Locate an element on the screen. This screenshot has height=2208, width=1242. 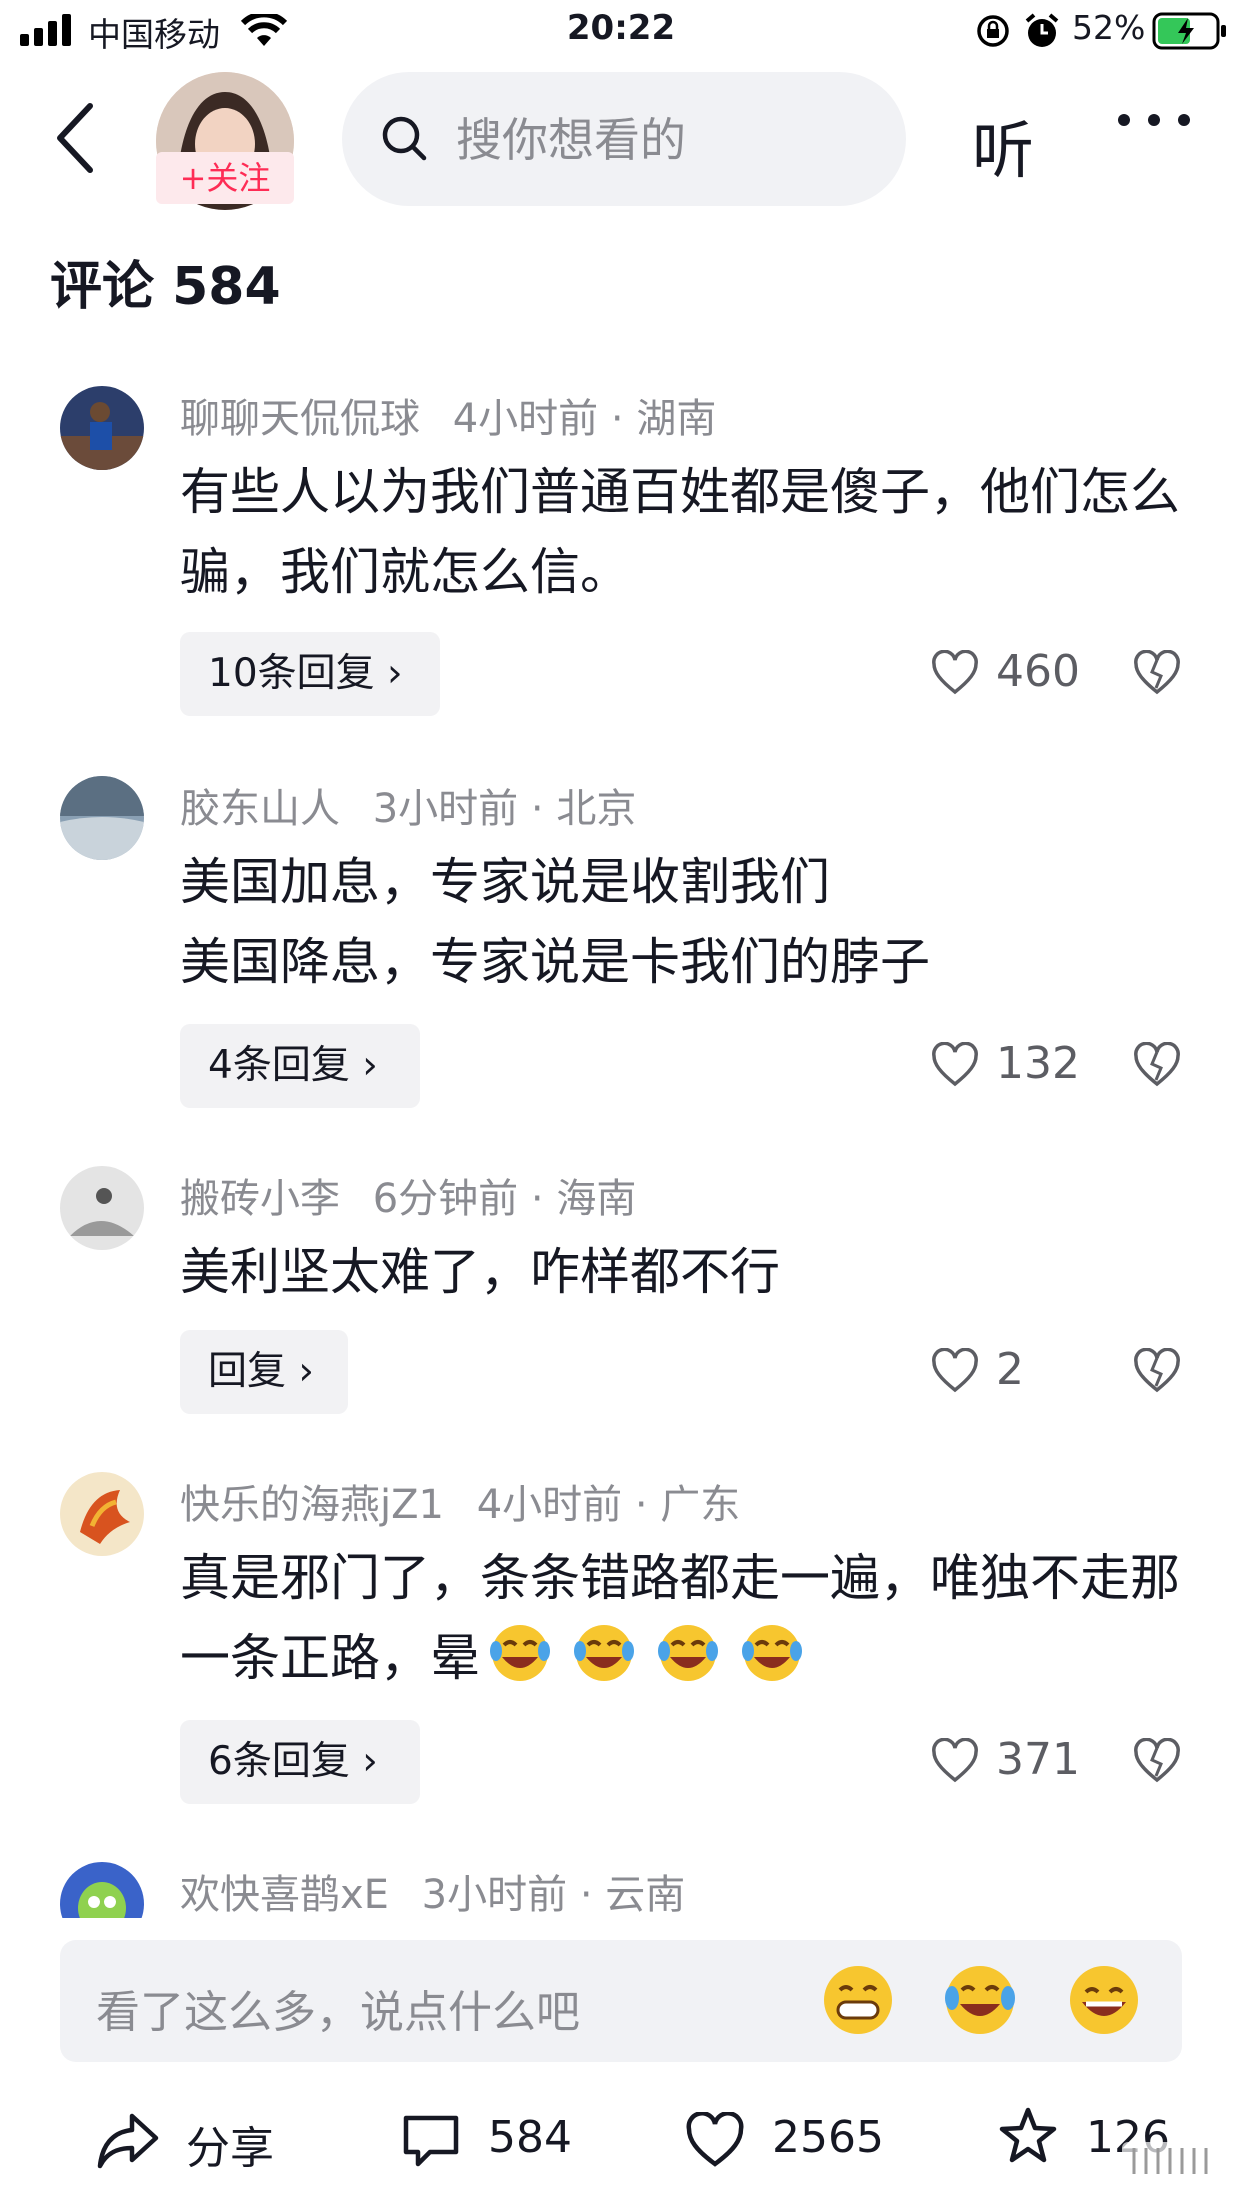
commenter-name: 快乐的海燕jZ1 is located at coordinates (312, 1505).